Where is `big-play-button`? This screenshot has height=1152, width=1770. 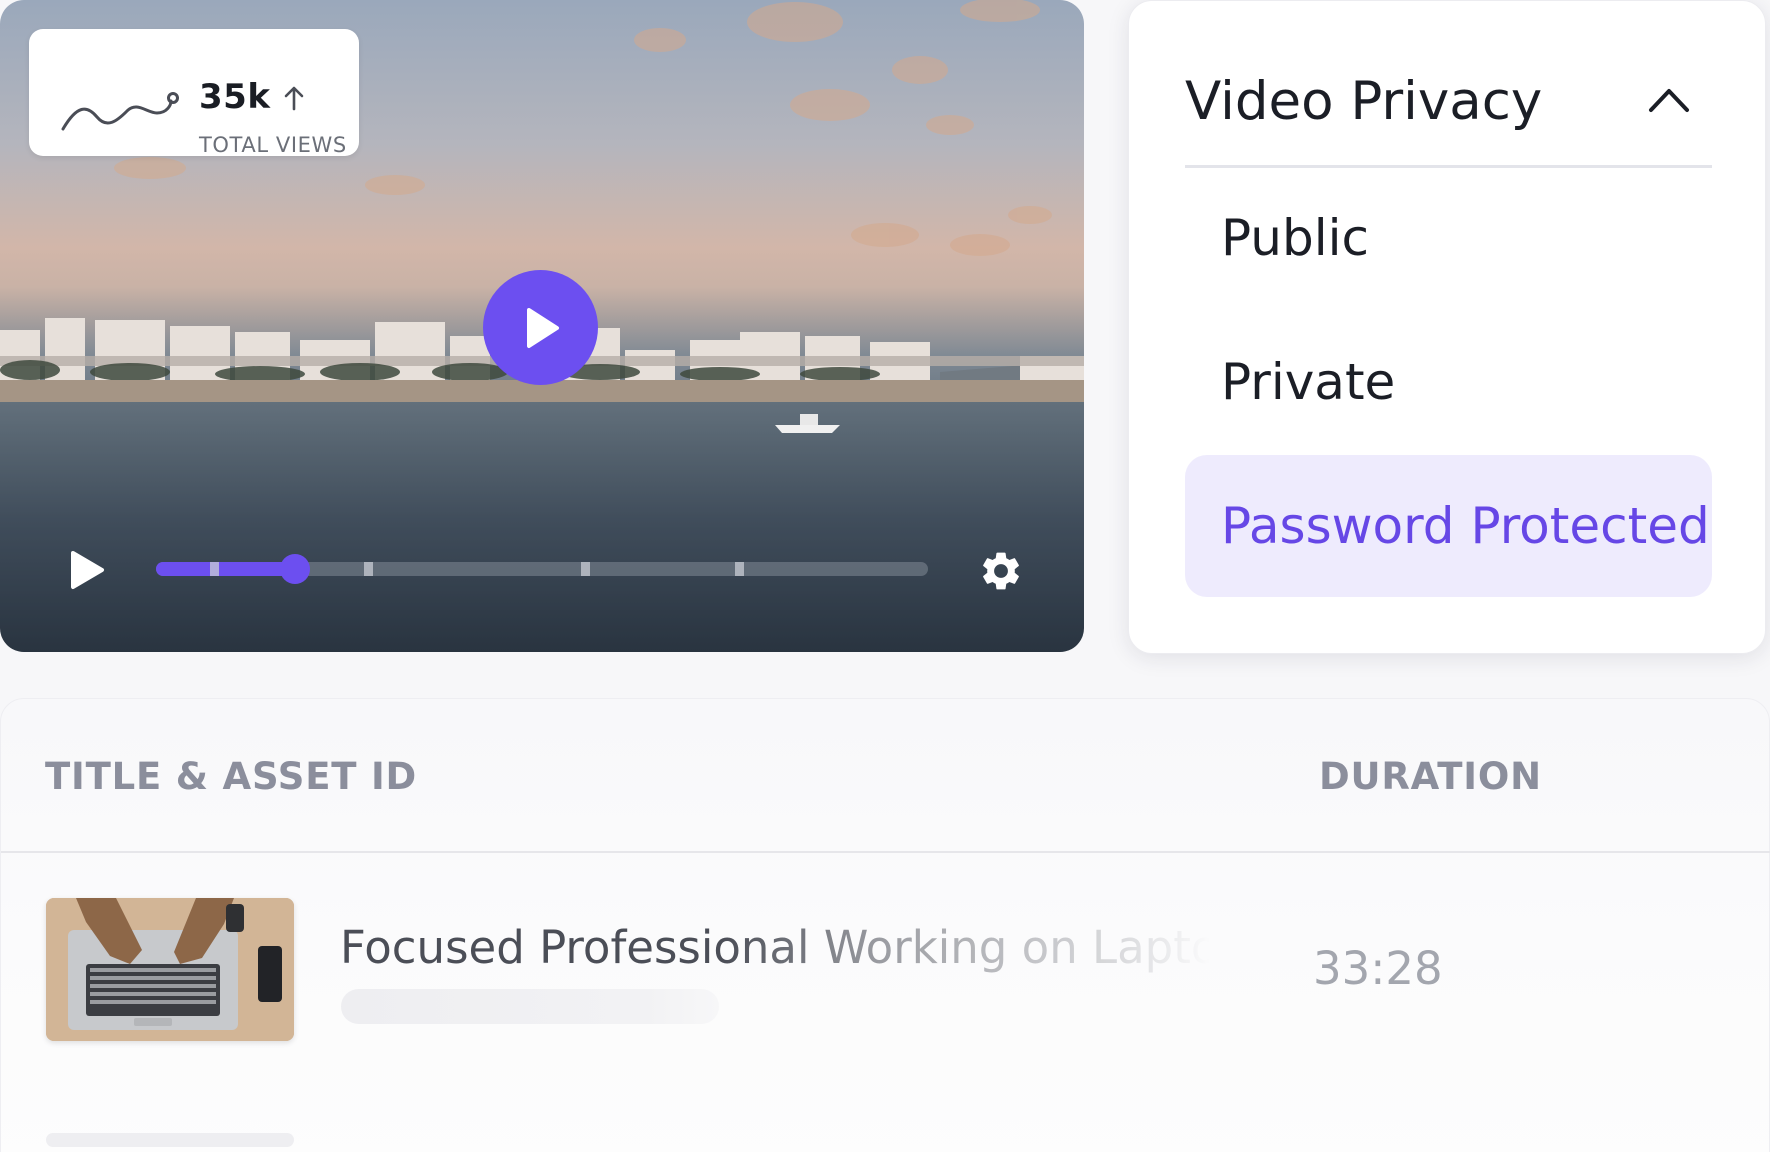
big-play-button is located at coordinates (540, 327).